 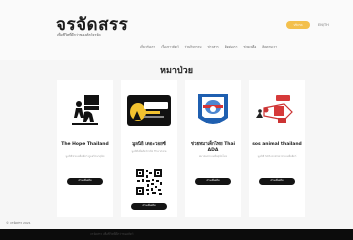 I want to click on donate-button: บริจาค, so click(x=298, y=25).